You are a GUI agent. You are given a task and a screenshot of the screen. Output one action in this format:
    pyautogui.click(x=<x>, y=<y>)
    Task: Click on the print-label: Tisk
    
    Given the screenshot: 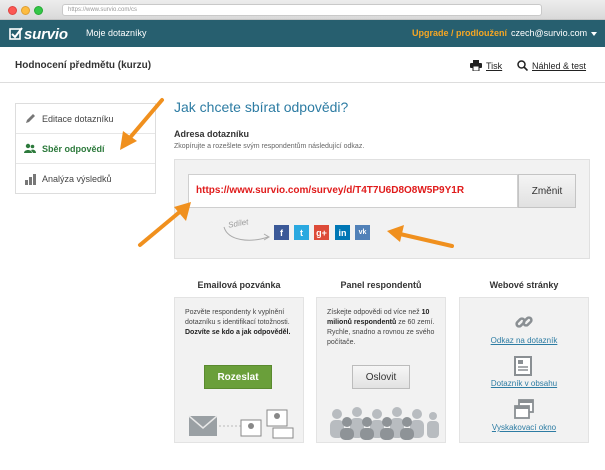 What is the action you would take?
    pyautogui.click(x=494, y=65)
    